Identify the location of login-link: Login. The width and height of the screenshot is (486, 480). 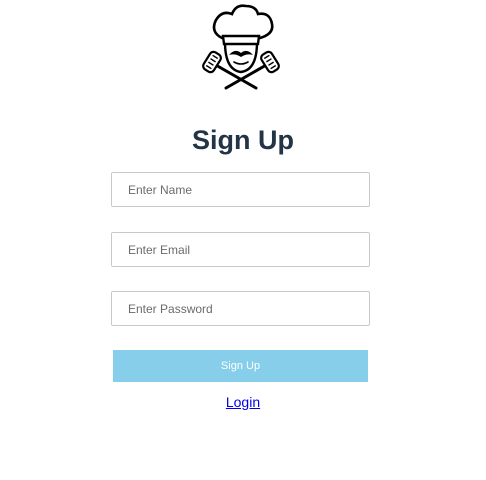
(243, 402).